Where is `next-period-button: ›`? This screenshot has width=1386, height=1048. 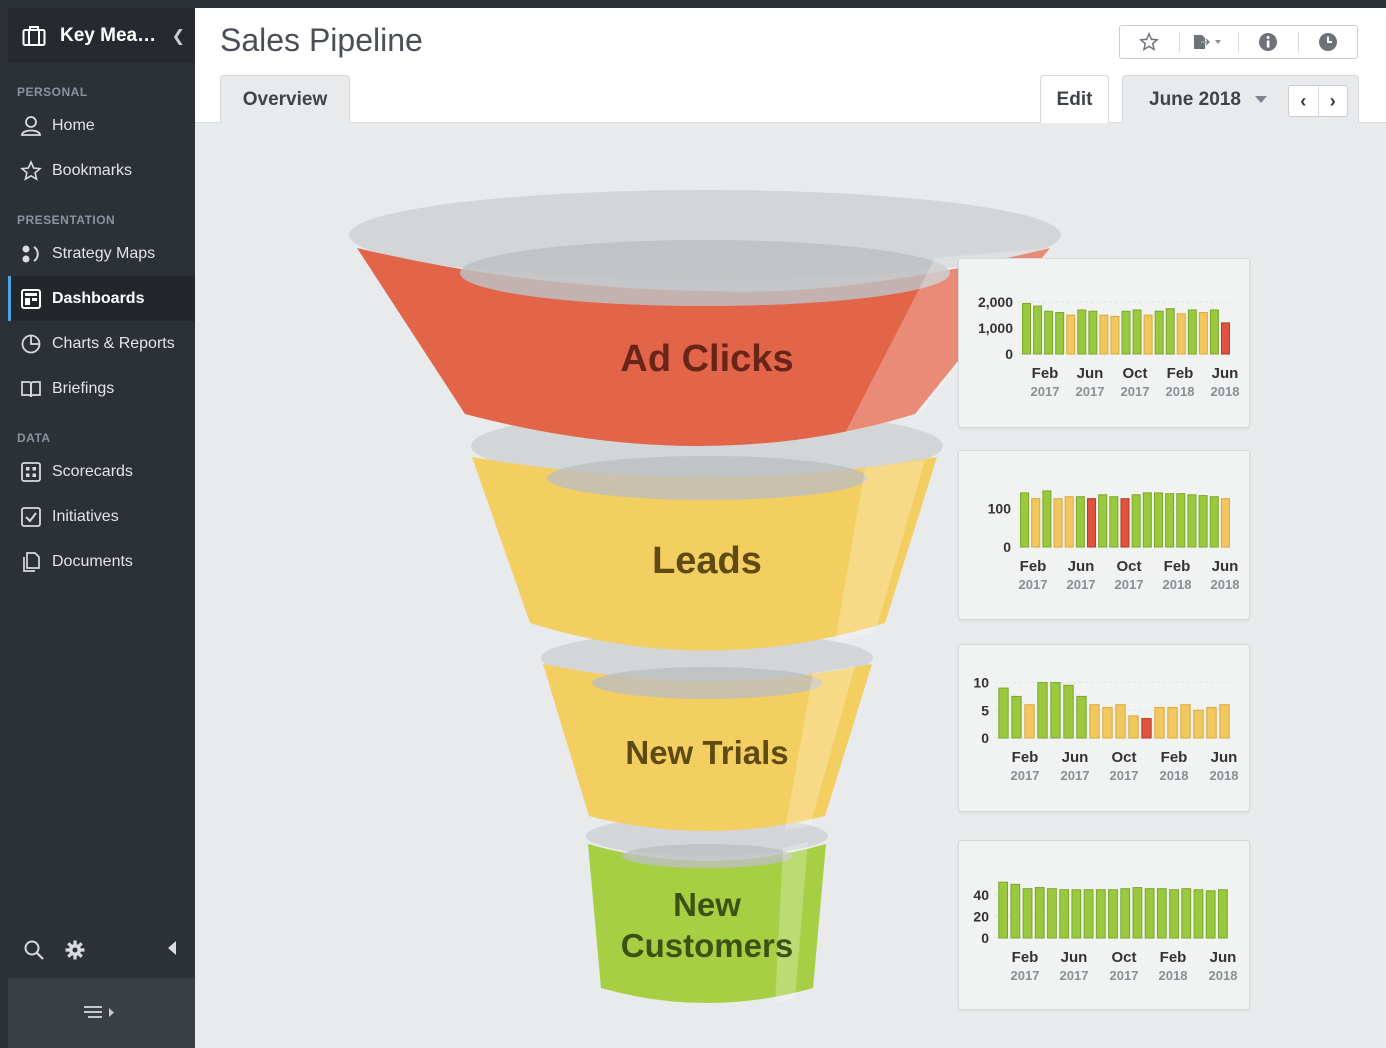
next-period-button: › is located at coordinates (1333, 101).